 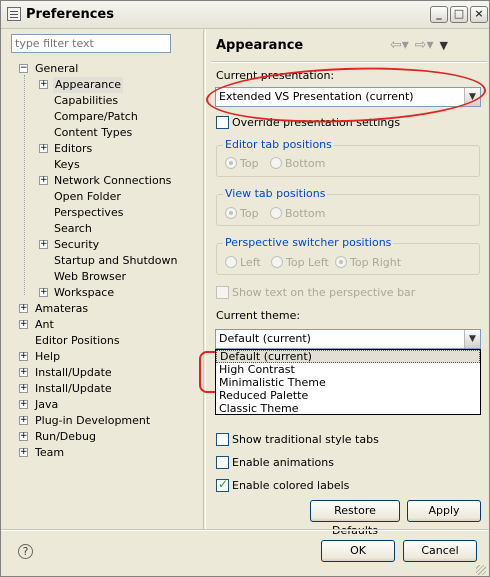 I want to click on window-title: Preferences, so click(x=70, y=14).